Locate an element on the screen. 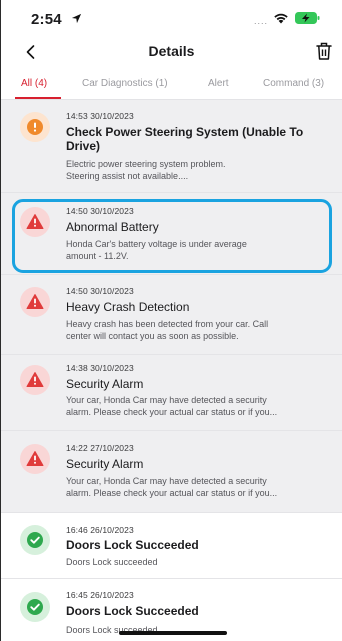 This screenshot has height=641, width=342. active-tab-indicator is located at coordinates (38, 98).